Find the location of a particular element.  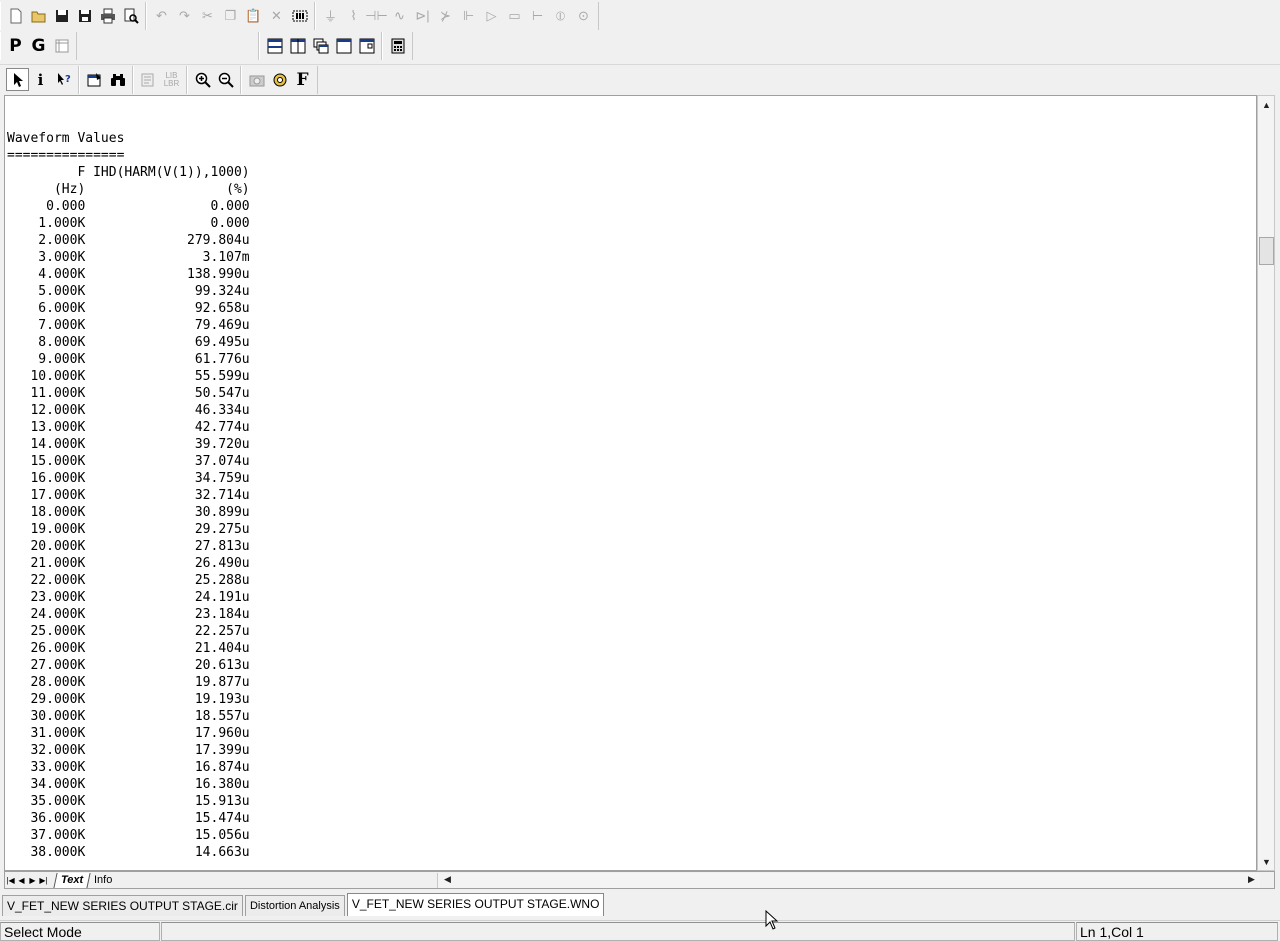

sheet-tab-text: Text is located at coordinates (71, 880).